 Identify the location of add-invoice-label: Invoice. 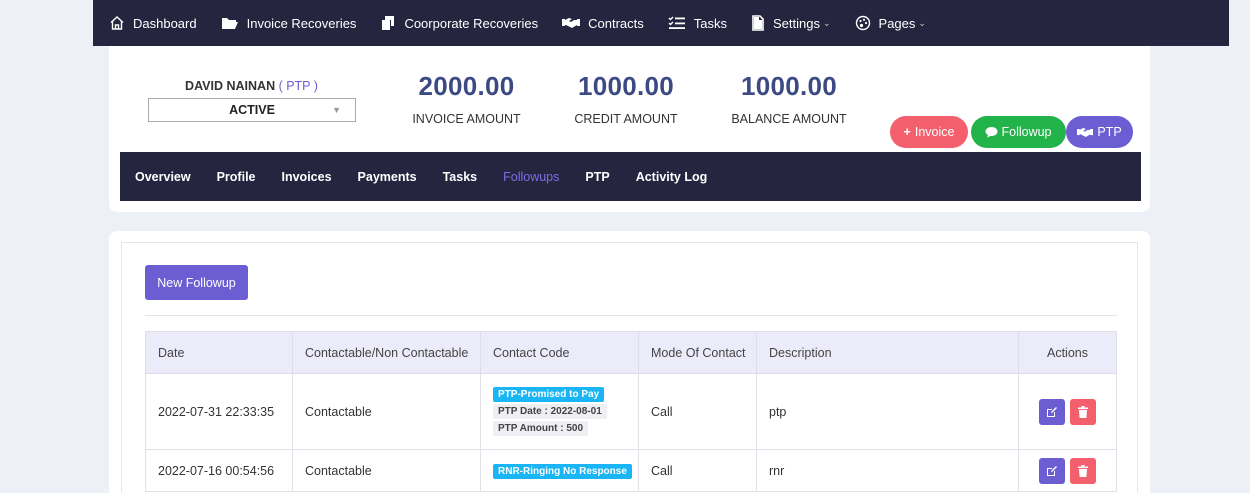
(934, 132).